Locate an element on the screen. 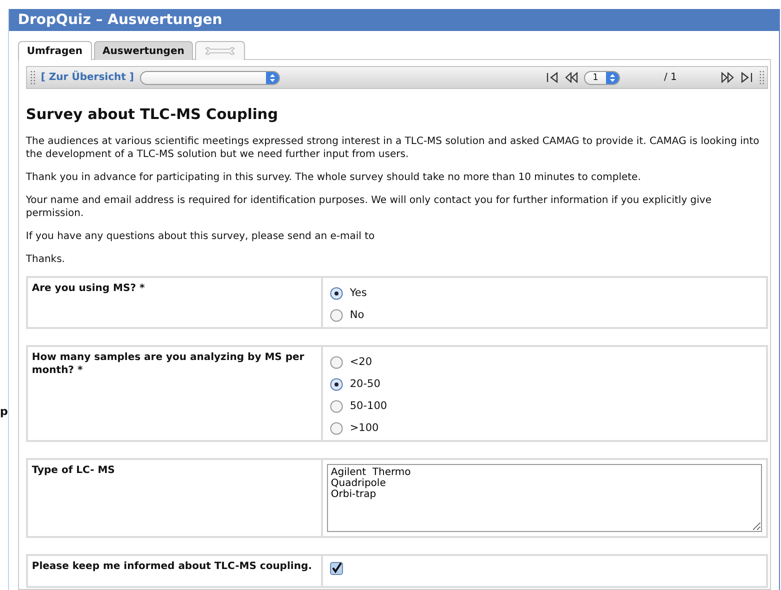 The width and height of the screenshot is (781, 590). cut-off-text: p is located at coordinates (4, 411).